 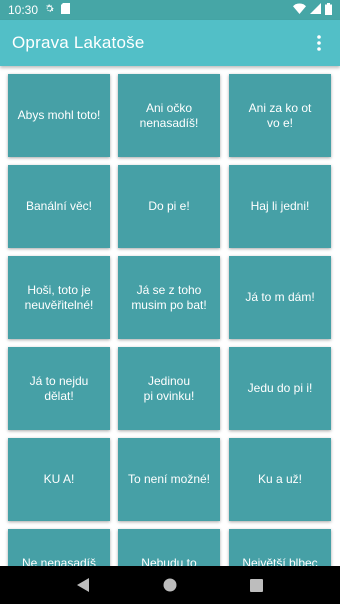 I want to click on sd-card-icon, so click(x=66, y=10).